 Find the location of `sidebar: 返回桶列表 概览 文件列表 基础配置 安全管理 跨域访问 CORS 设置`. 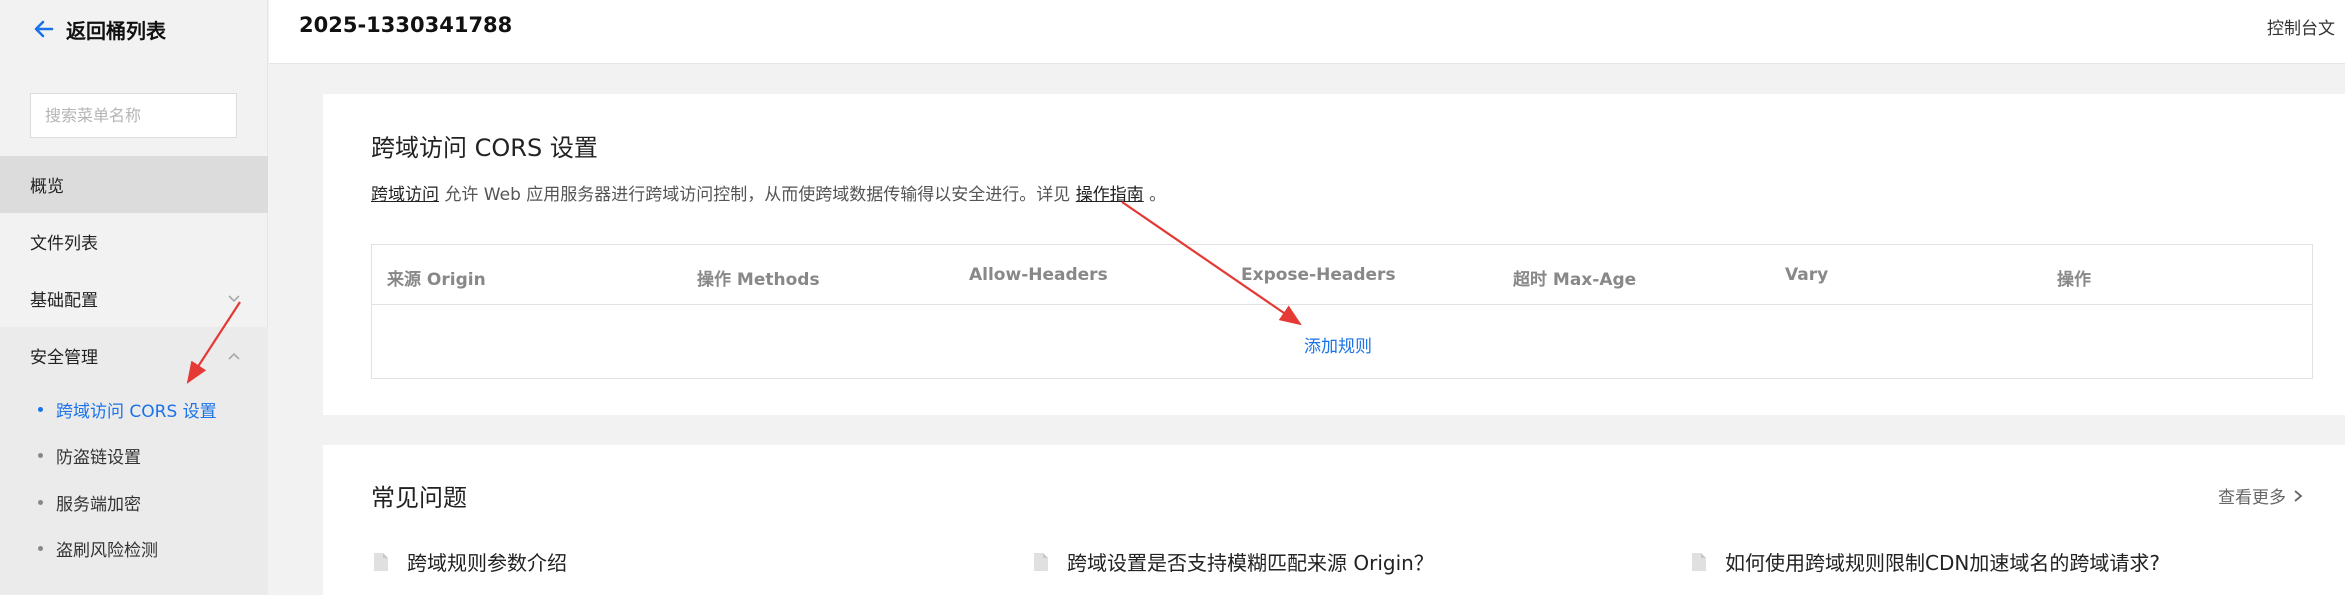

sidebar: 返回桶列表 概览 文件列表 基础配置 安全管理 跨域访问 CORS 设置 is located at coordinates (134, 297).